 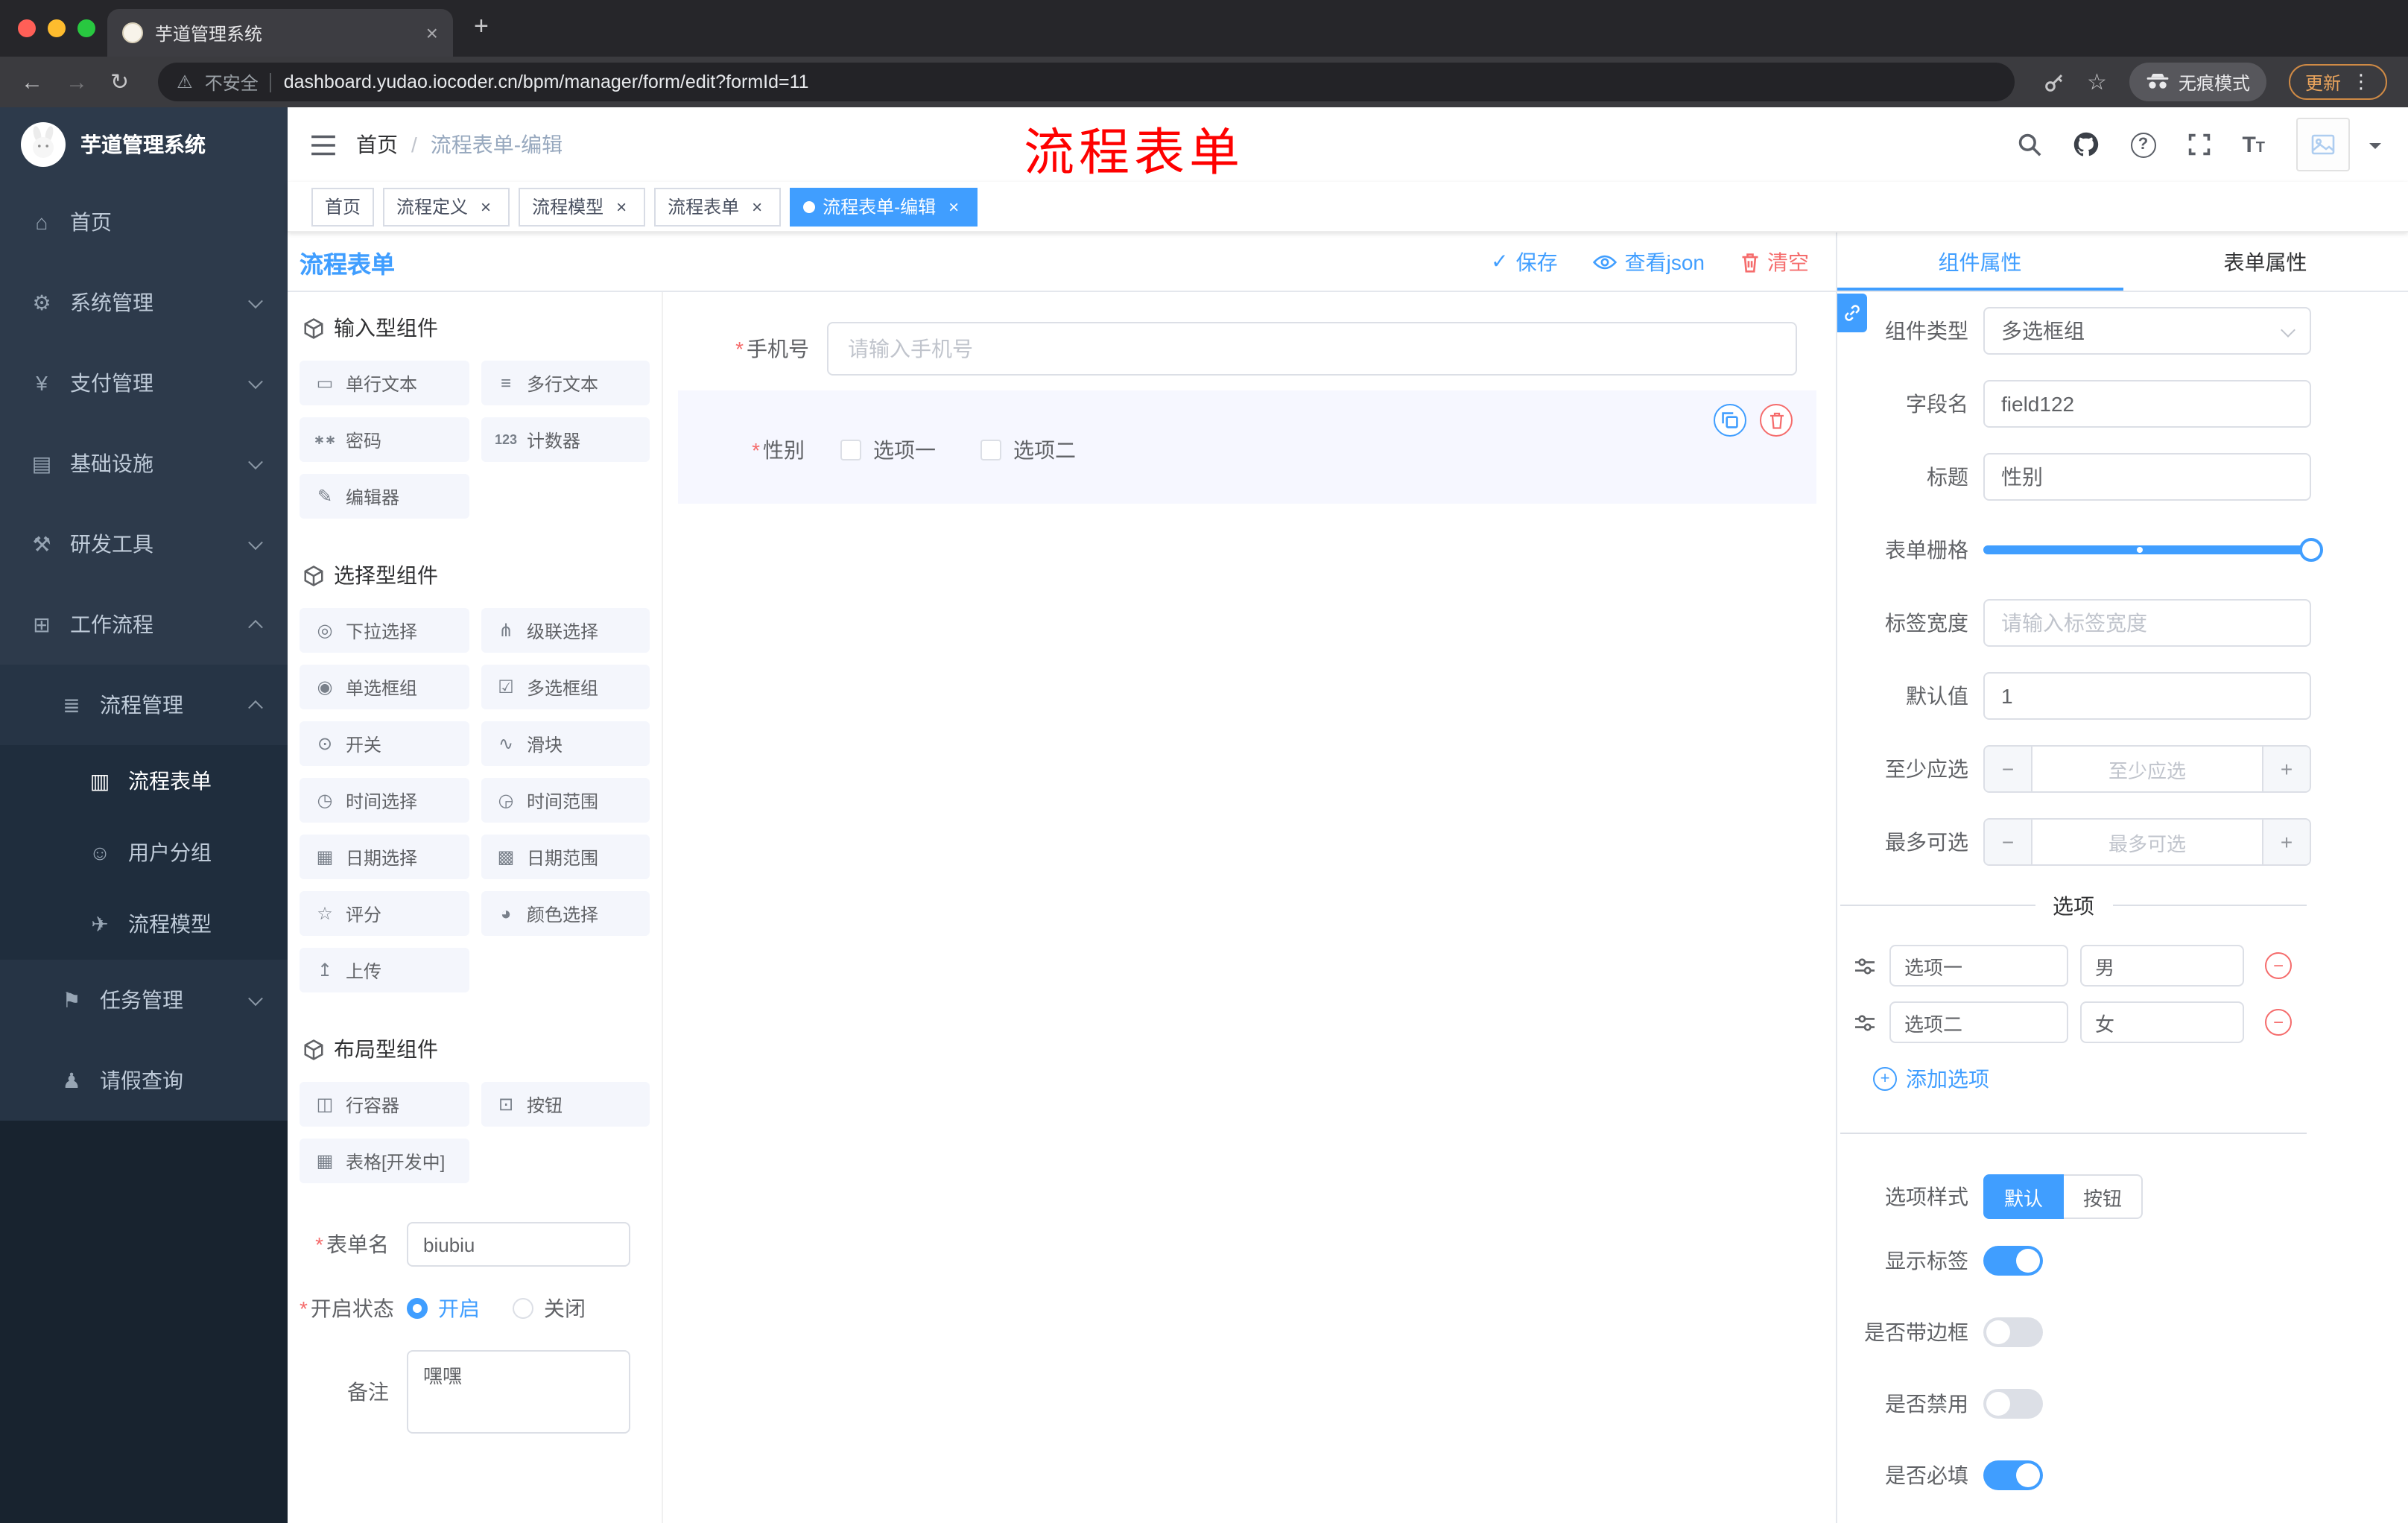 I want to click on option-label-input, so click(x=1978, y=966).